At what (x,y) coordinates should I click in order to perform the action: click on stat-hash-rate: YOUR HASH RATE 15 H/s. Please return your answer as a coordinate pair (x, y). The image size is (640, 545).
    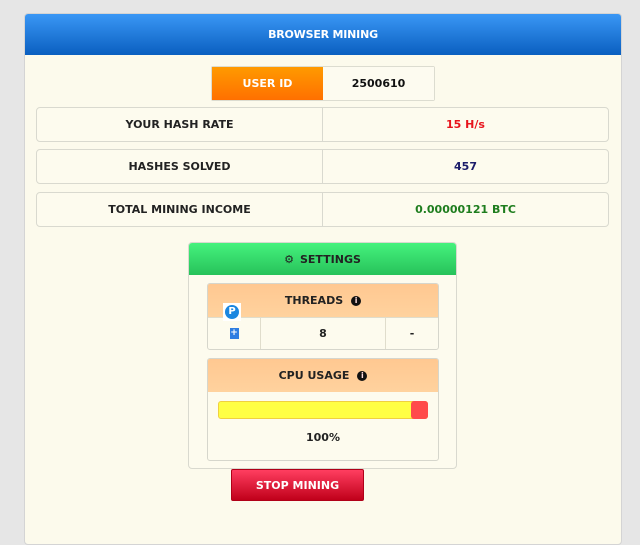
    Looking at the image, I should click on (322, 124).